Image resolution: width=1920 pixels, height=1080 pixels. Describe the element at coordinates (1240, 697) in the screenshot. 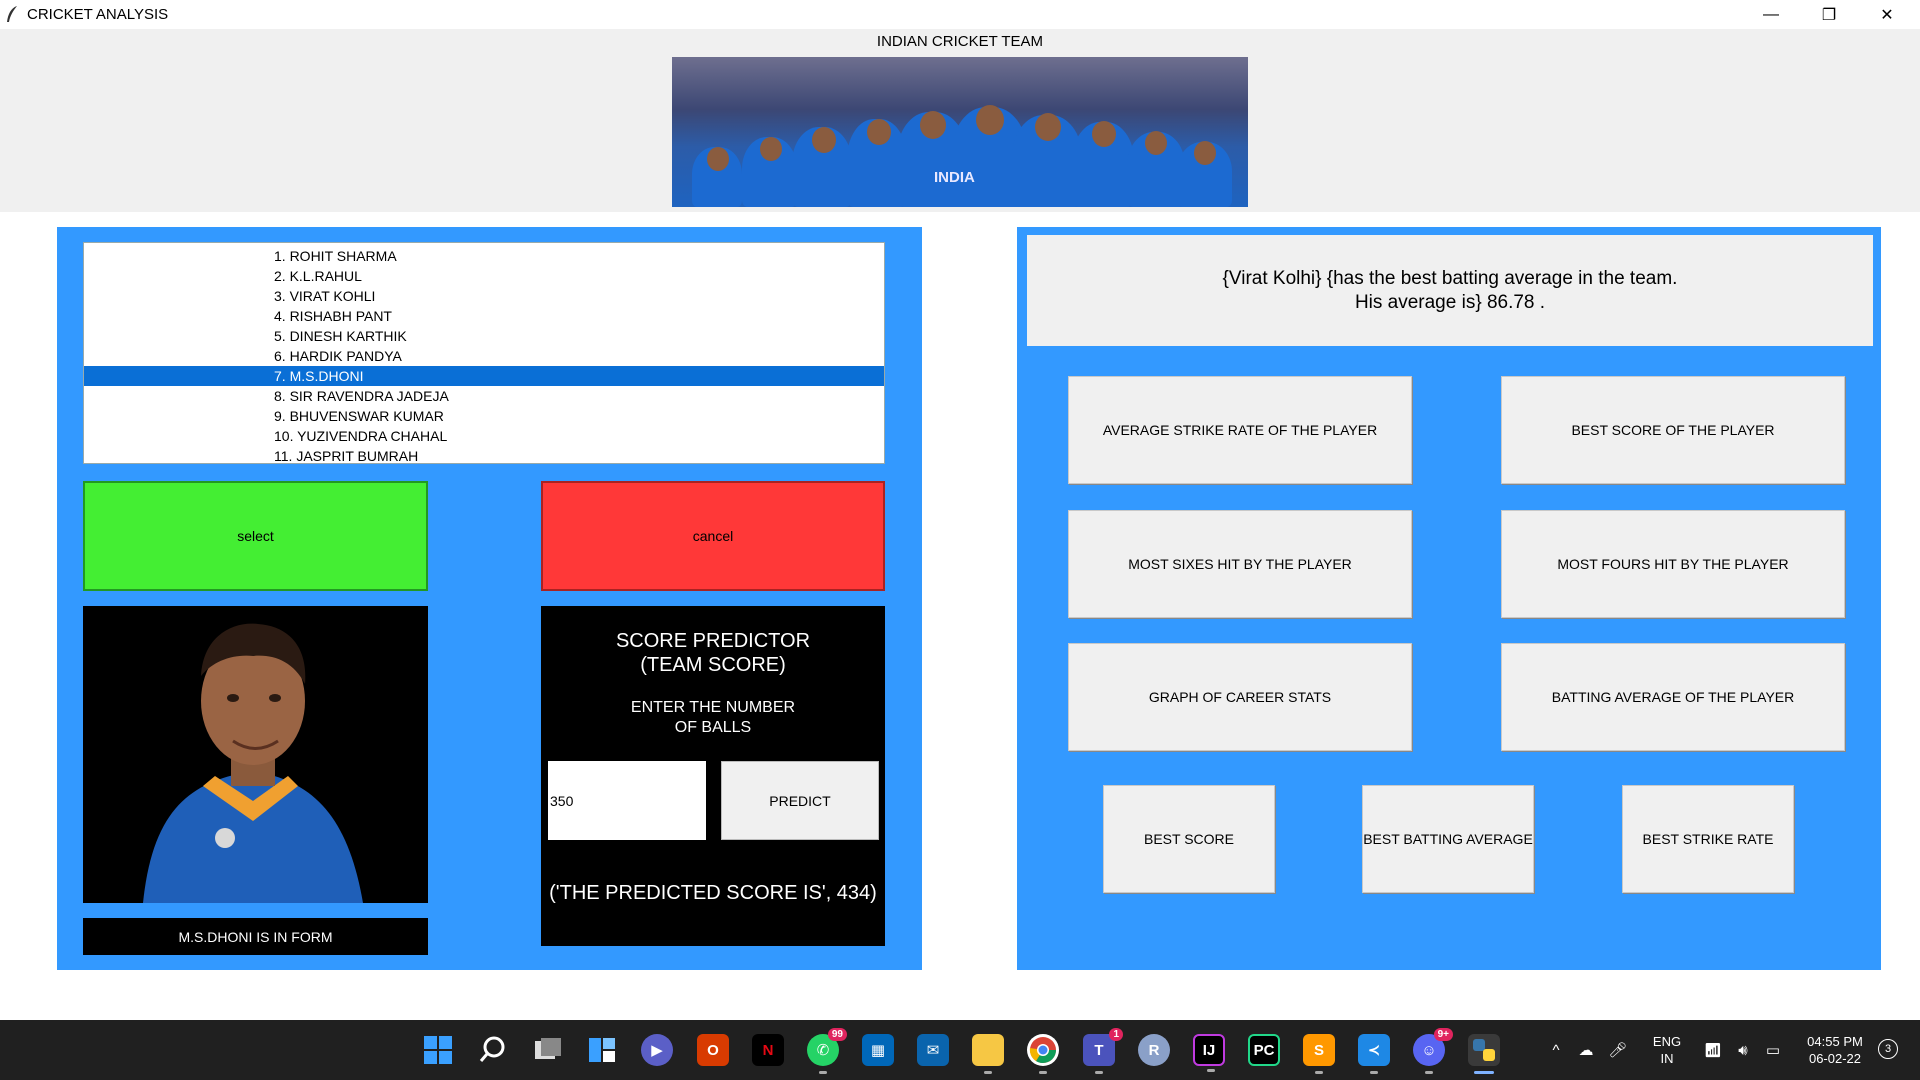

I see `career-graph-button: GRAPH OF CAREER STATS` at that location.